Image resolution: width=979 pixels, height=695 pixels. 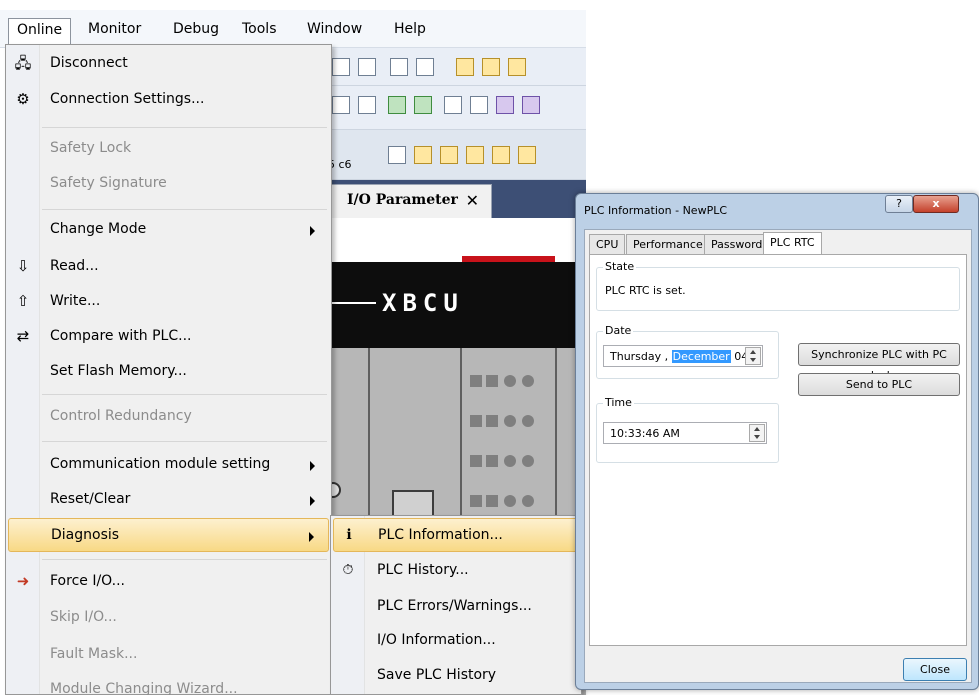 I want to click on function-block-icon, so click(x=527, y=155).